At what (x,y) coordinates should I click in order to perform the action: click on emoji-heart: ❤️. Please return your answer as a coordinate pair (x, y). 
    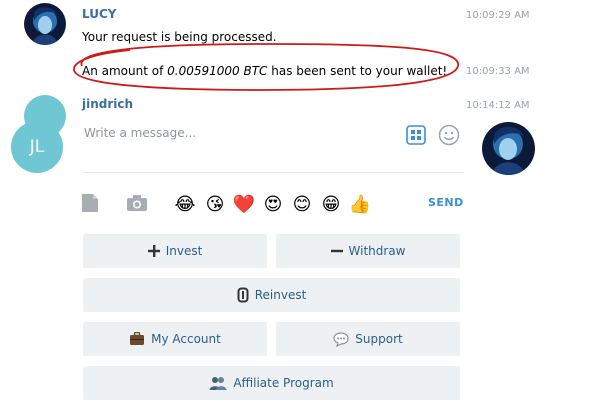
    Looking at the image, I should click on (244, 204).